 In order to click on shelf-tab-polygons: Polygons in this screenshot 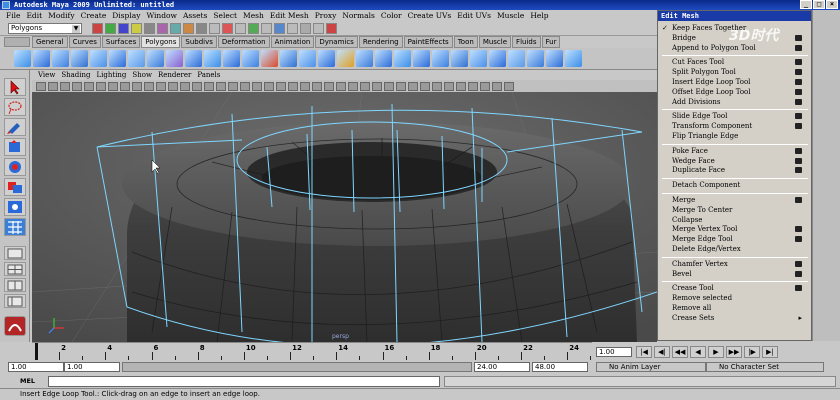, I will do `click(161, 42)`.